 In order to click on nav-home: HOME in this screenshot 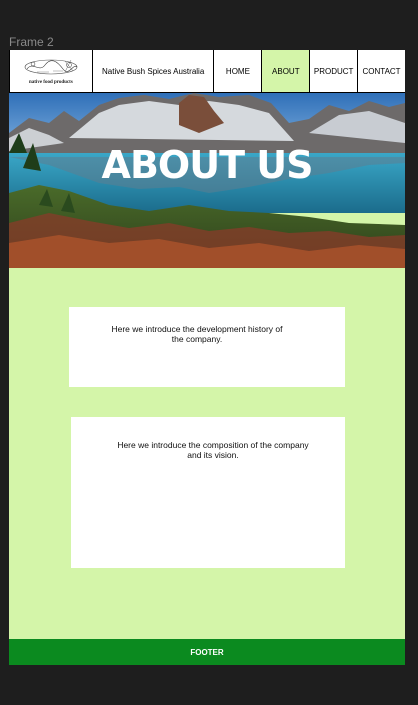, I will do `click(238, 71)`.